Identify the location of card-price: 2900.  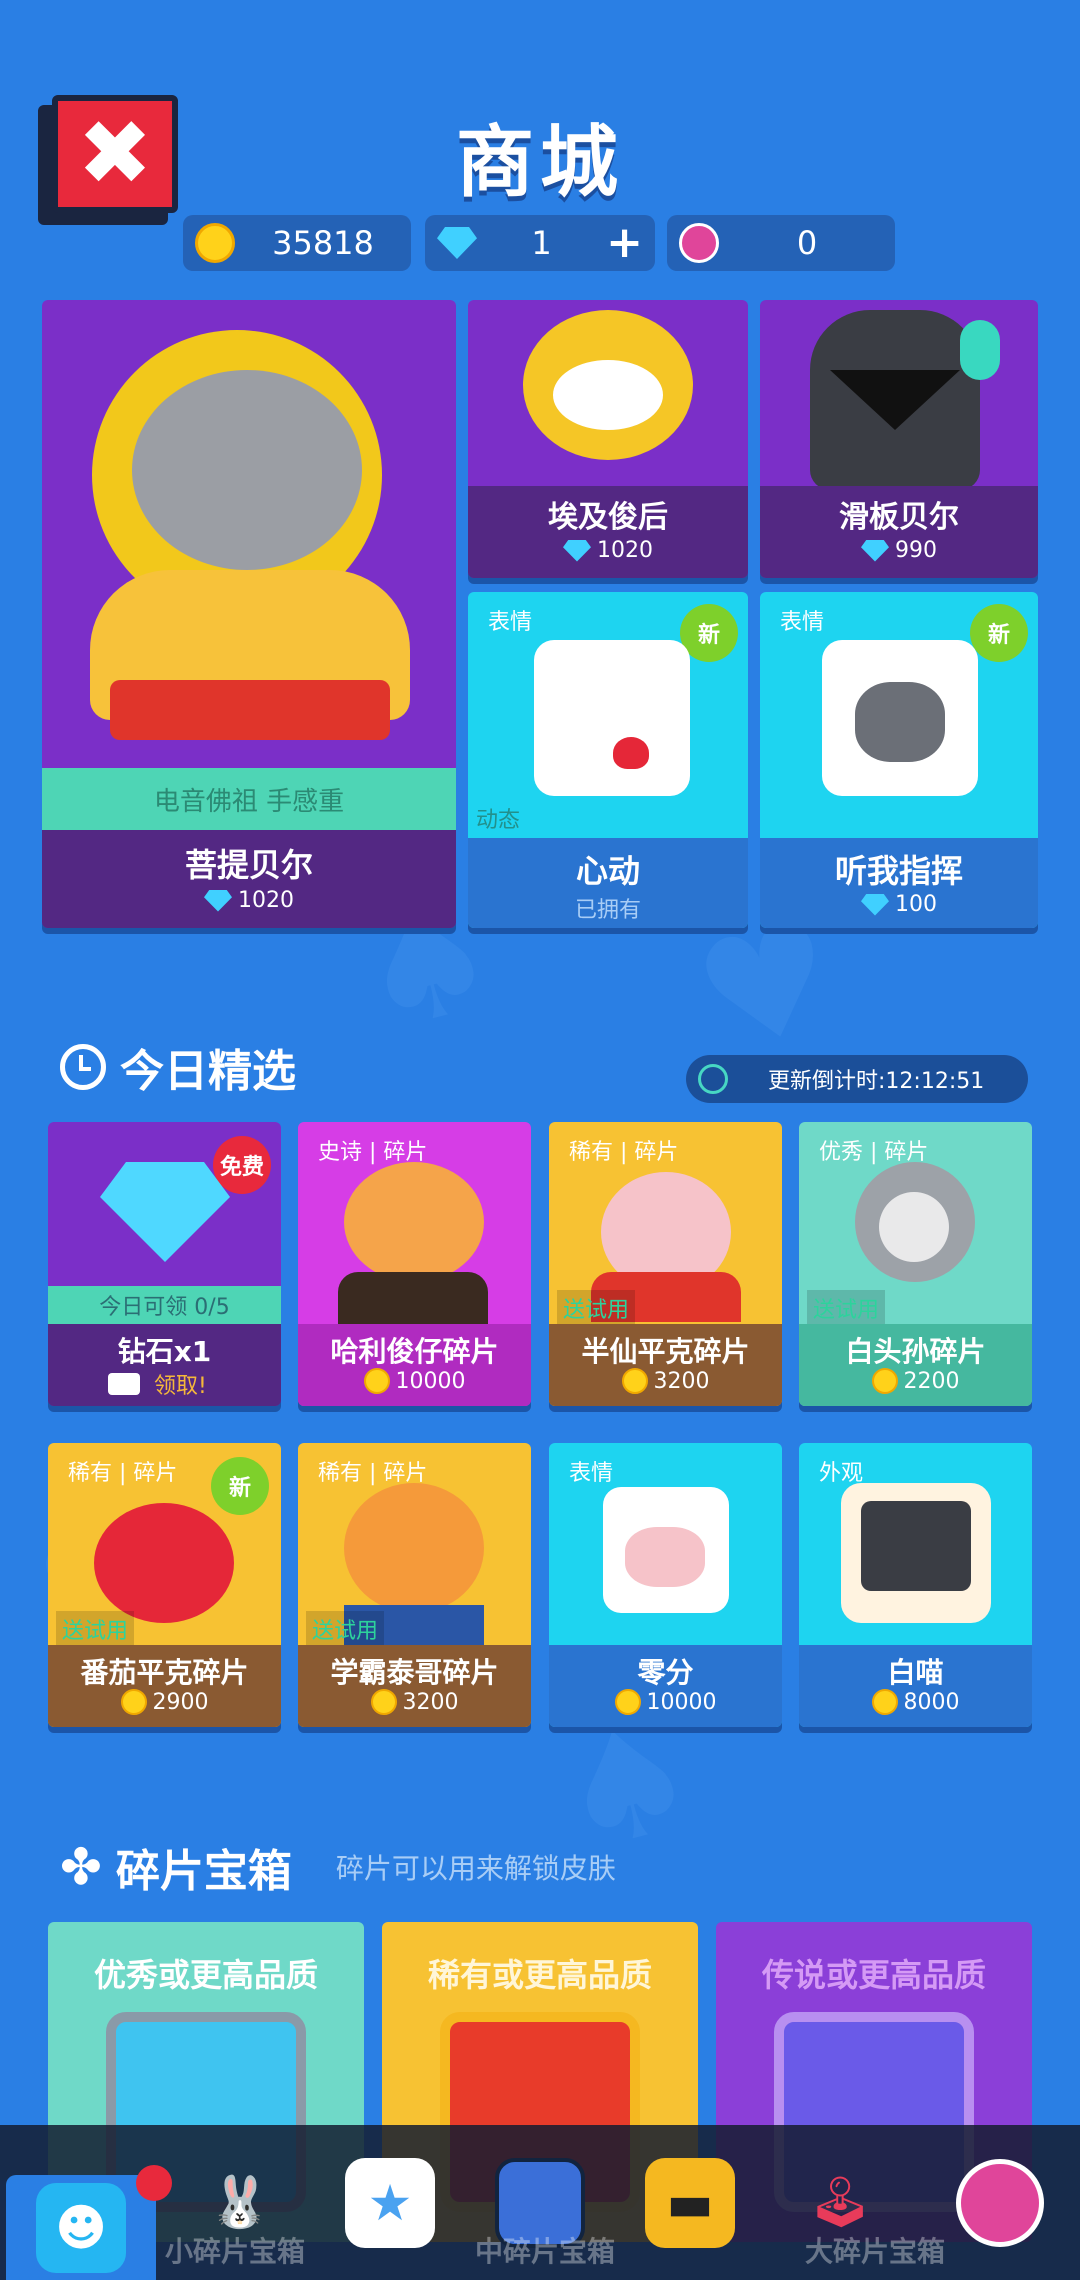
(164, 1702).